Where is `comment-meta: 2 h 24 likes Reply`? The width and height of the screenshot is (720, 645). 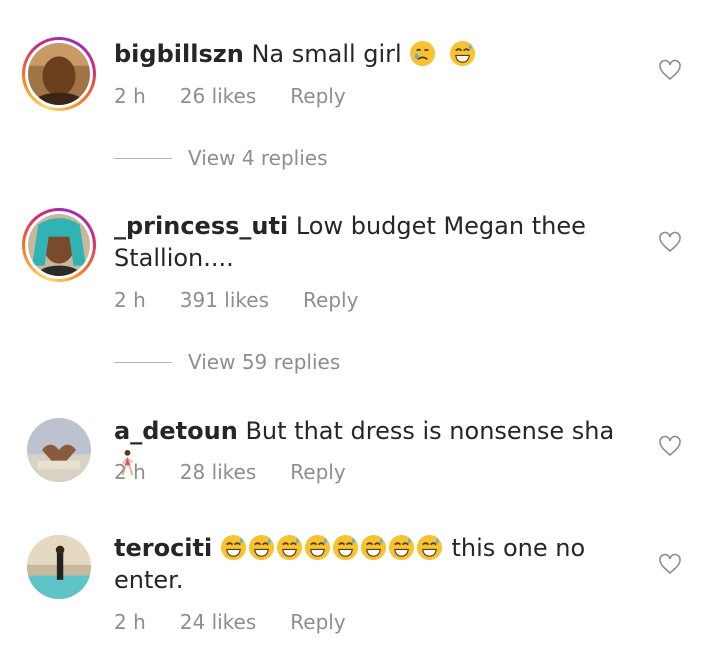 comment-meta: 2 h 24 likes Reply is located at coordinates (230, 622).